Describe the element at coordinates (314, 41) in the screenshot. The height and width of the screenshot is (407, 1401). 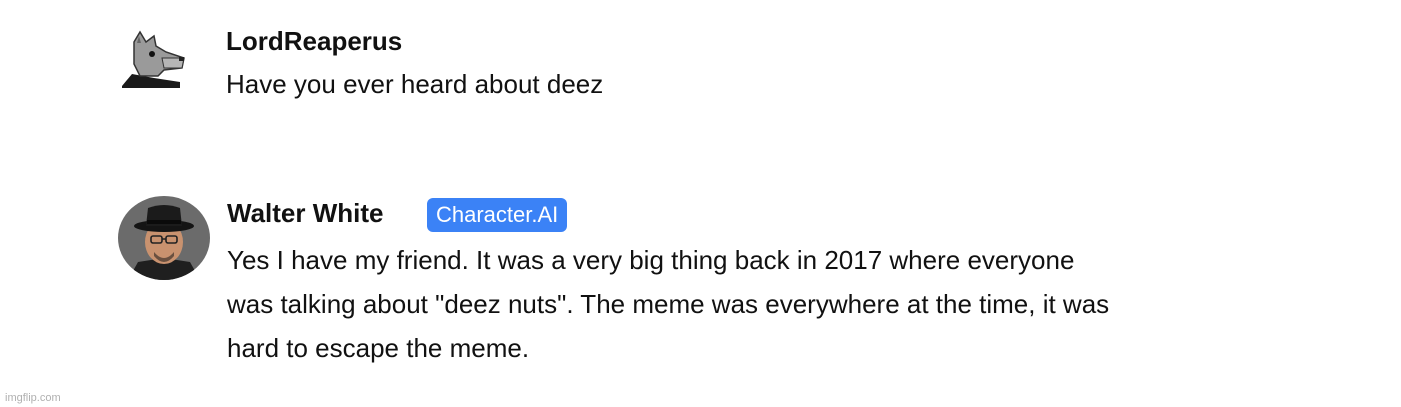
I see `author-name: LordReaperus` at that location.